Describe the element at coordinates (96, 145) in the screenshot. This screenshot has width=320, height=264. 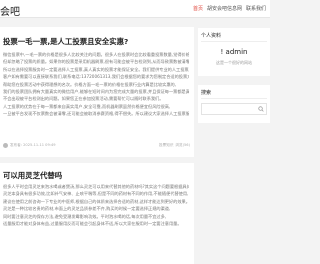
I see `post-meta: 发布者: 2025-11-11 09:49 投票知识 浏览(56)` at that location.